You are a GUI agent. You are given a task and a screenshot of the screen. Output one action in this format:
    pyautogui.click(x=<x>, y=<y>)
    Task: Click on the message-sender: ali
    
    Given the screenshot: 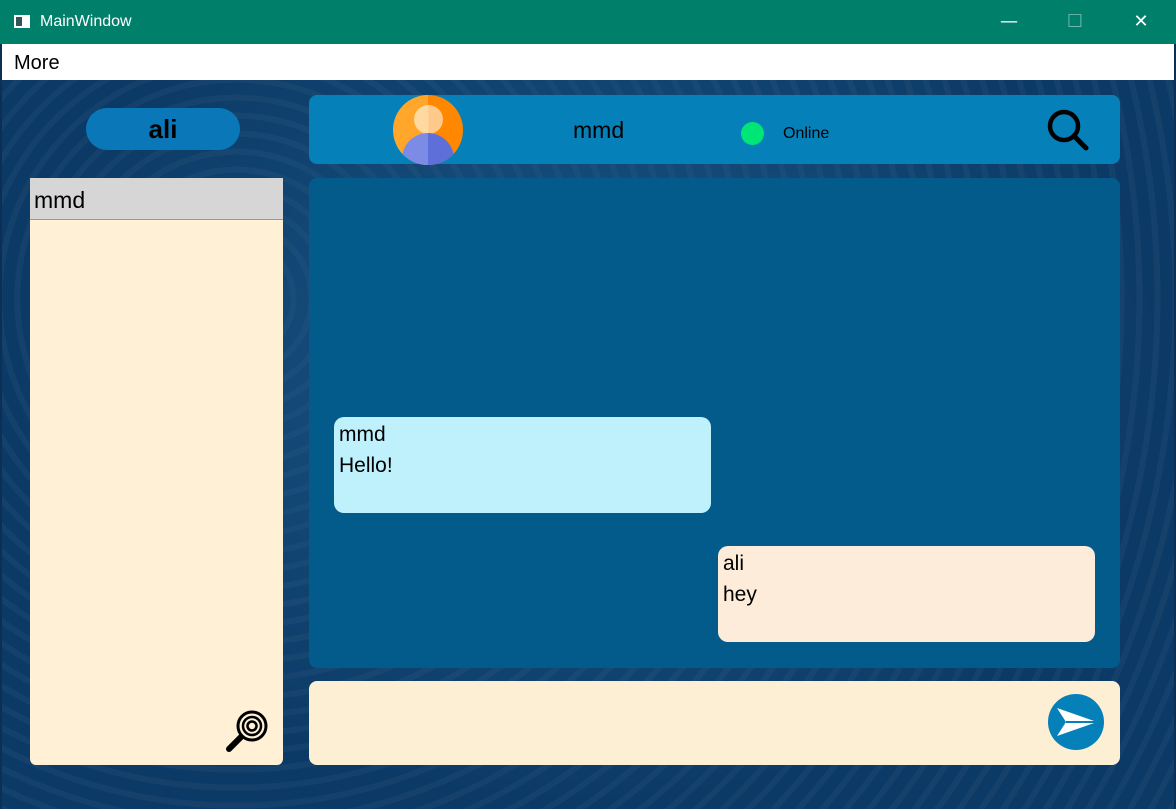 What is the action you would take?
    pyautogui.click(x=734, y=563)
    